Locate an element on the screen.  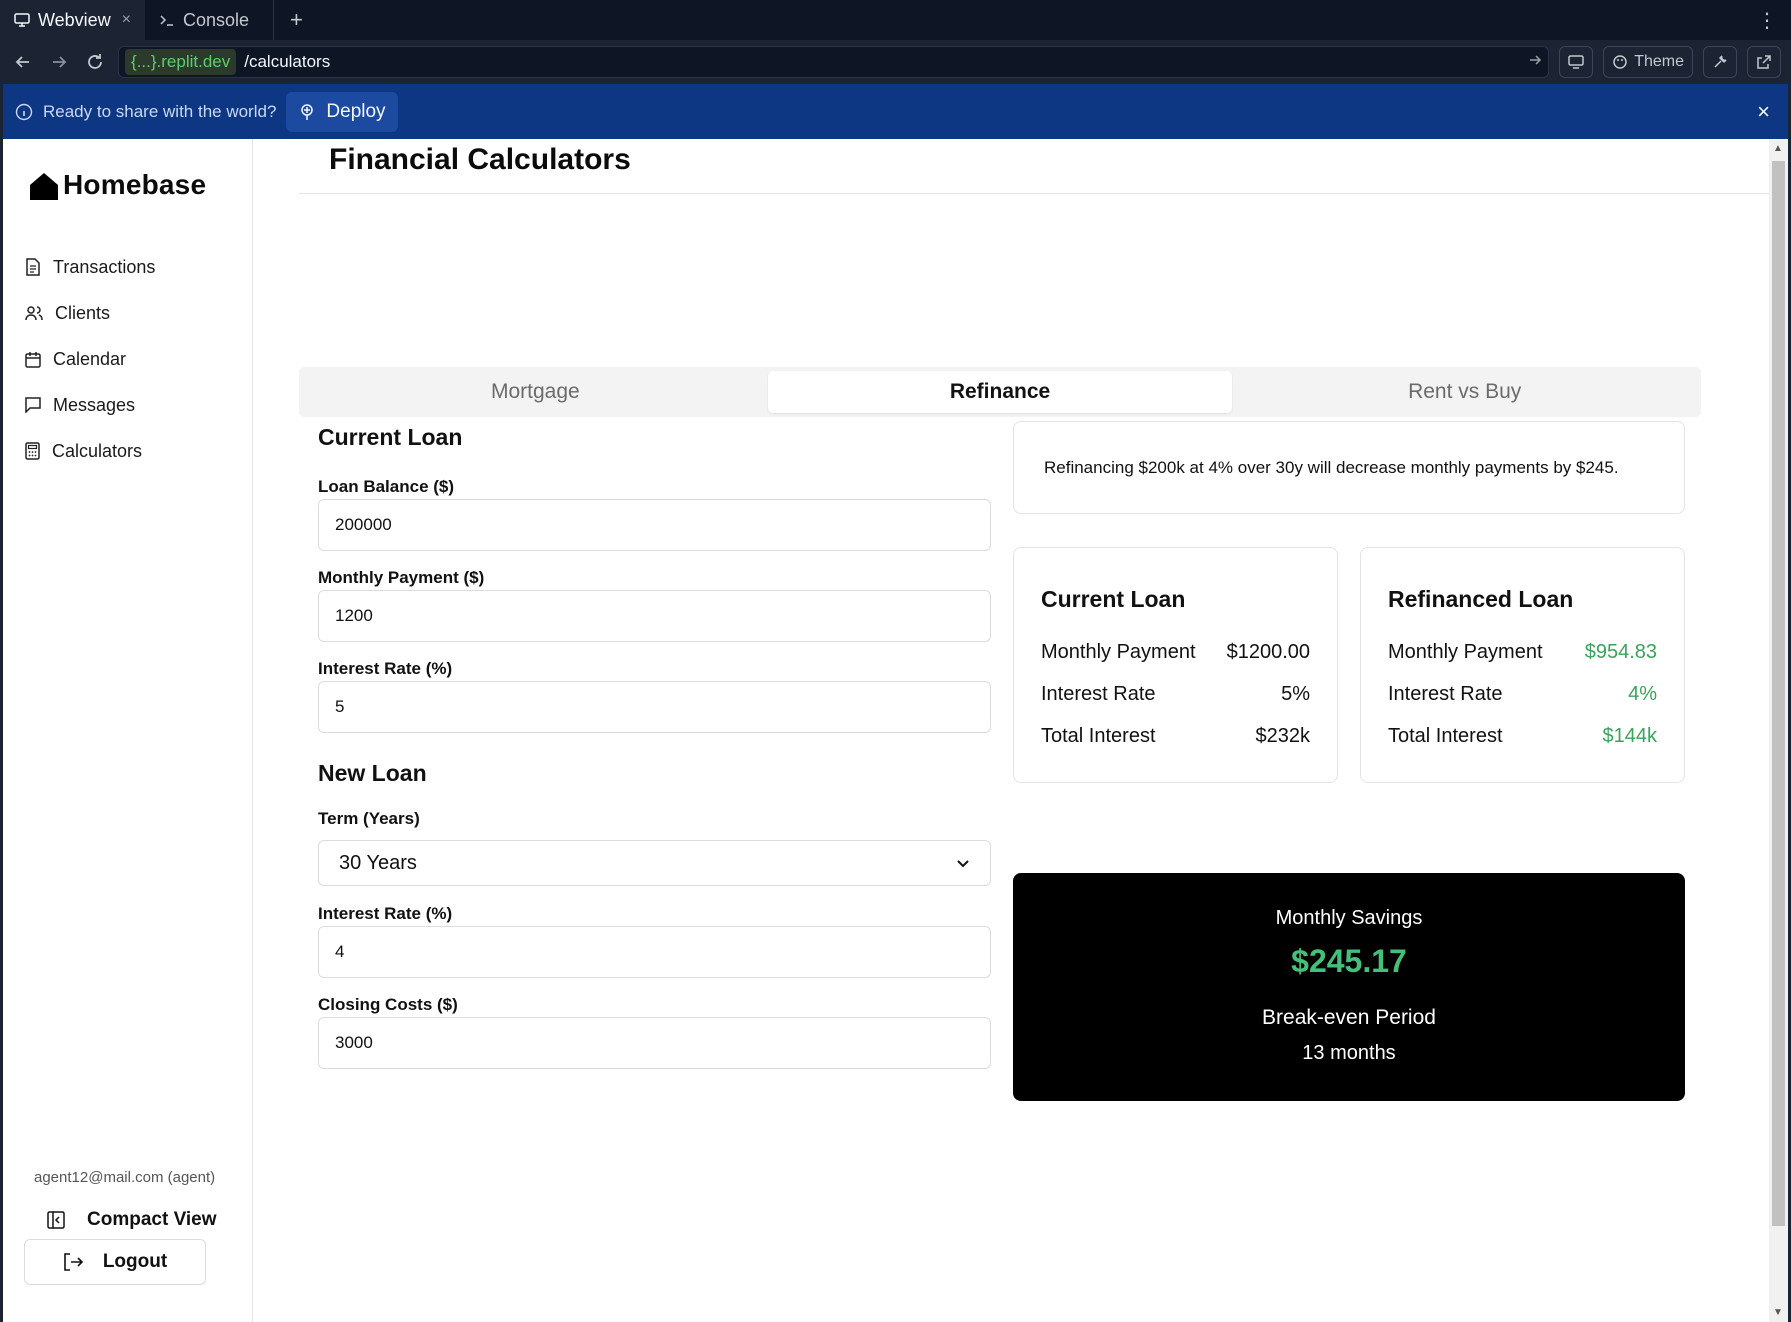
interest-rate-input: 5 is located at coordinates (654, 707).